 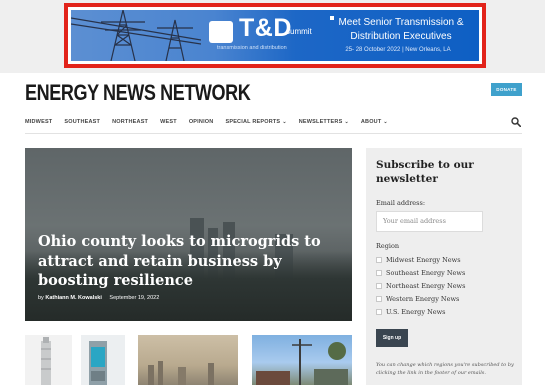 I want to click on ad-logo-sub: summit, so click(x=299, y=31).